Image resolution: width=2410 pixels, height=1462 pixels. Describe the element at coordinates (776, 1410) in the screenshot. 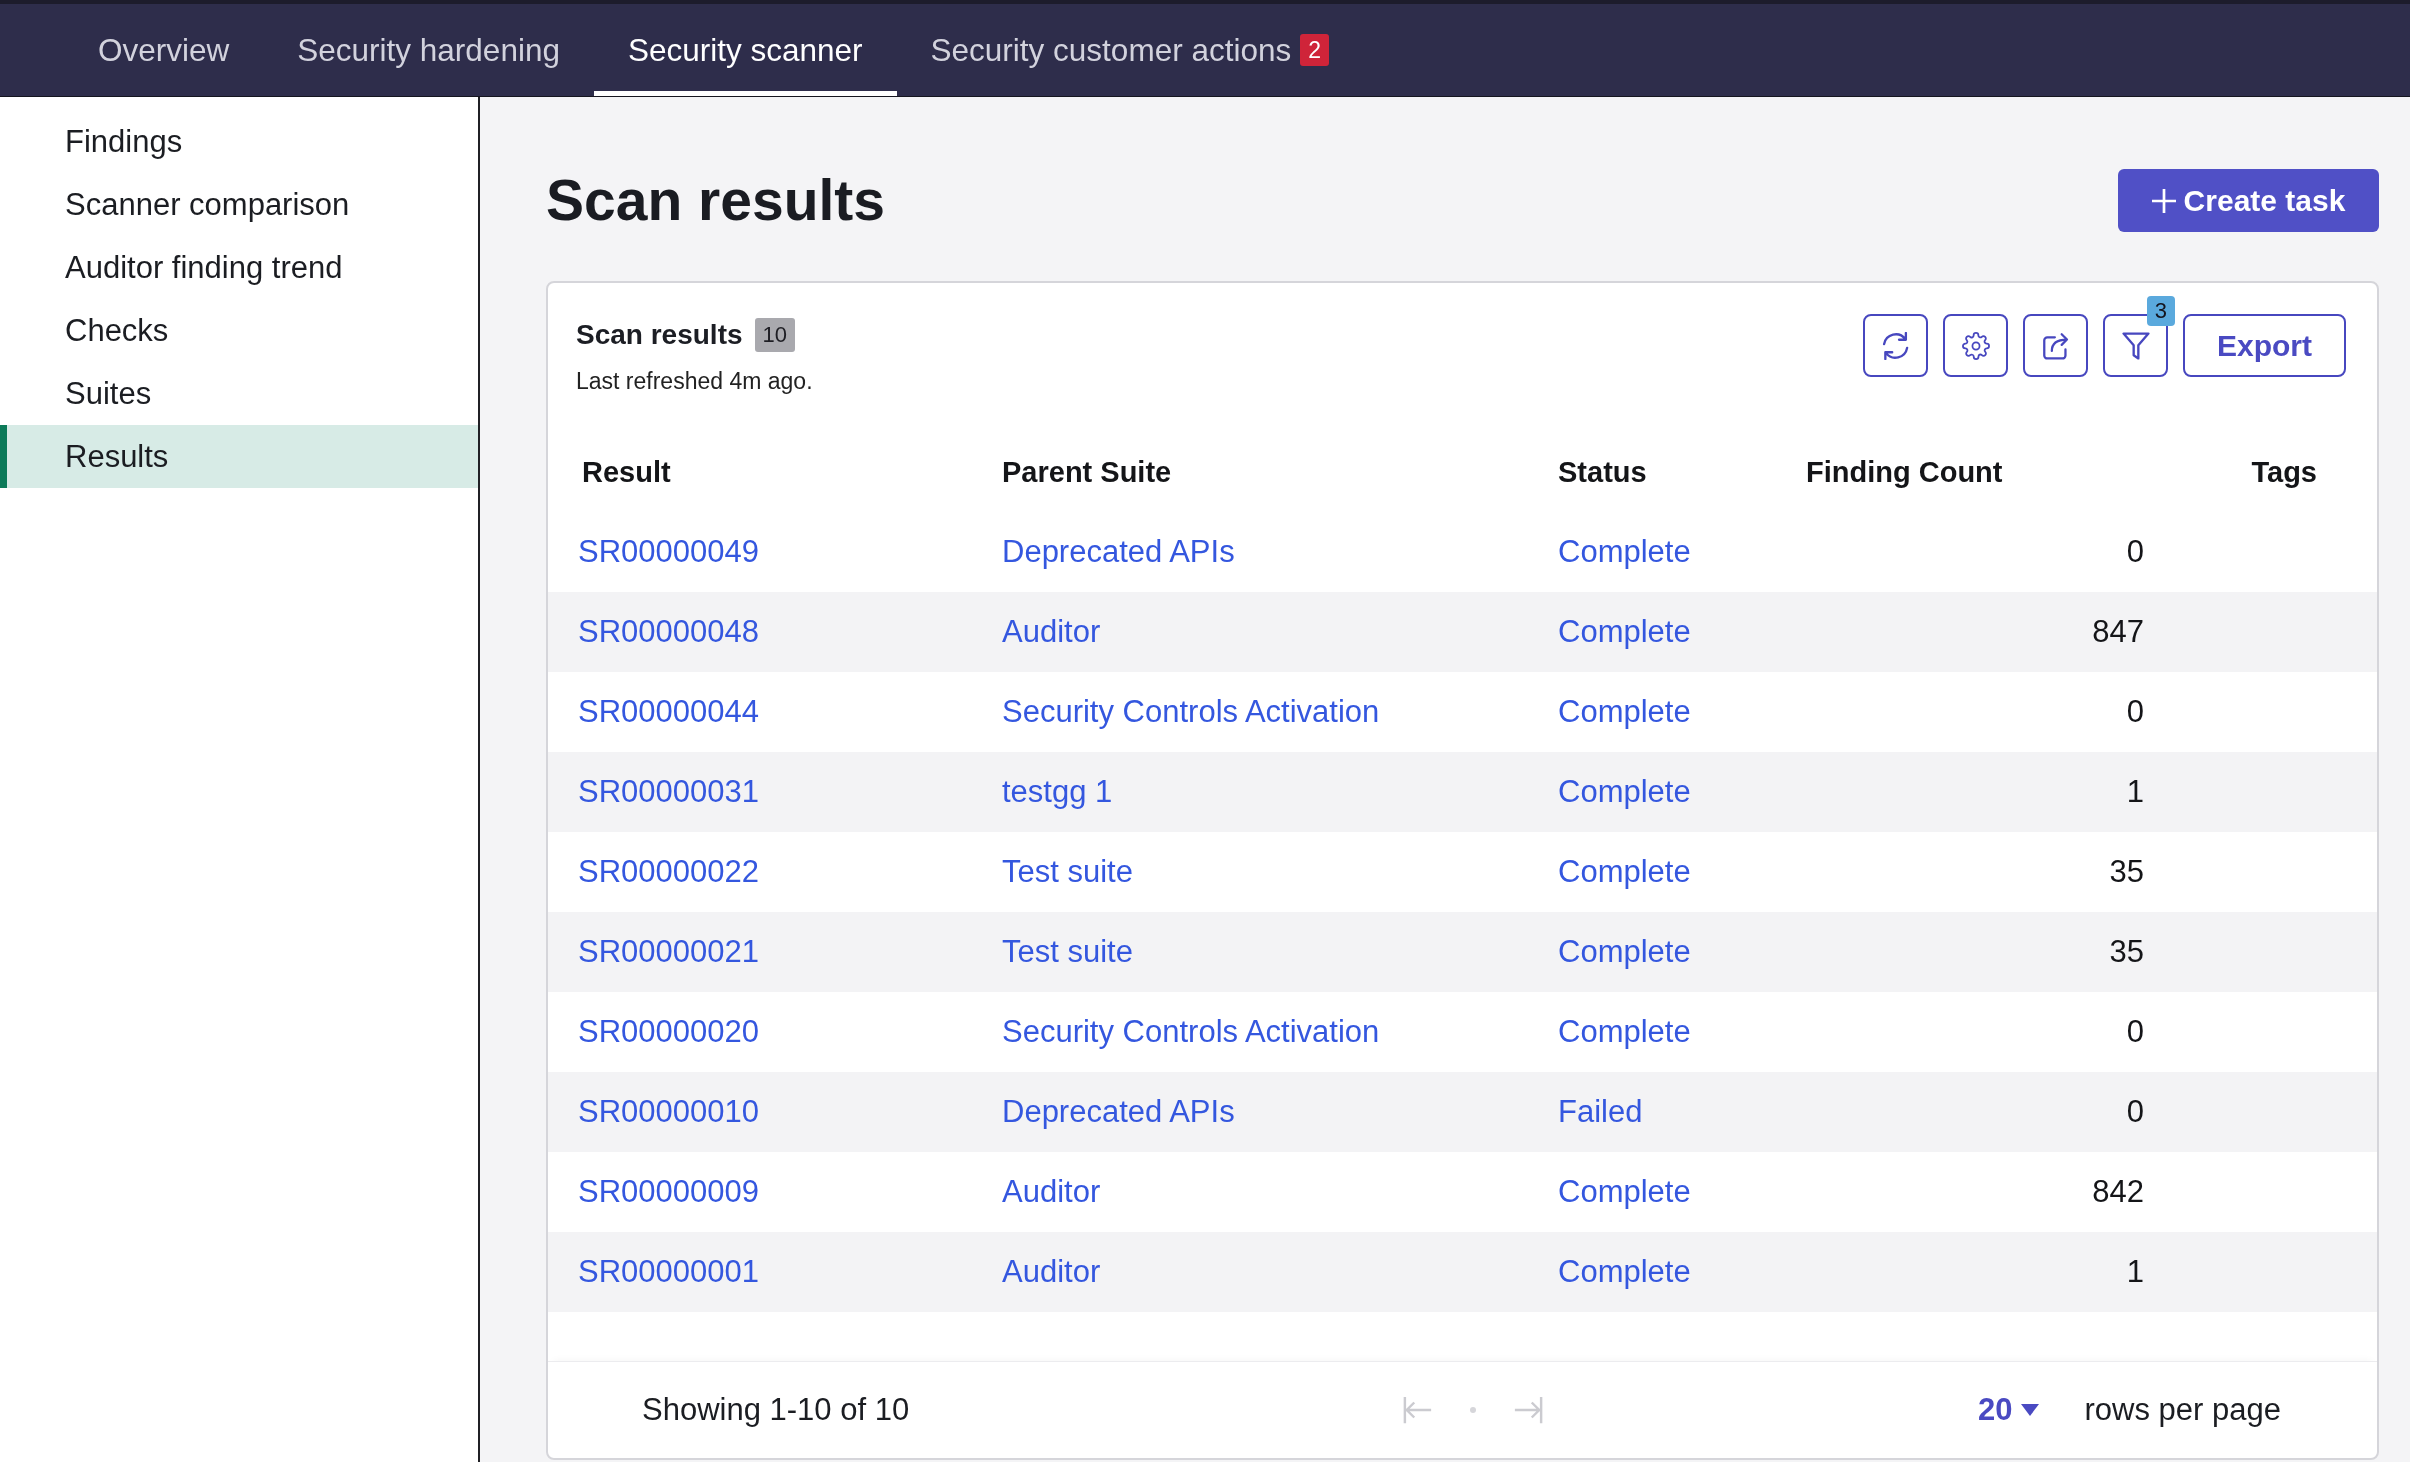

I see `showing-count-text: Showing 1-10 of 10` at that location.